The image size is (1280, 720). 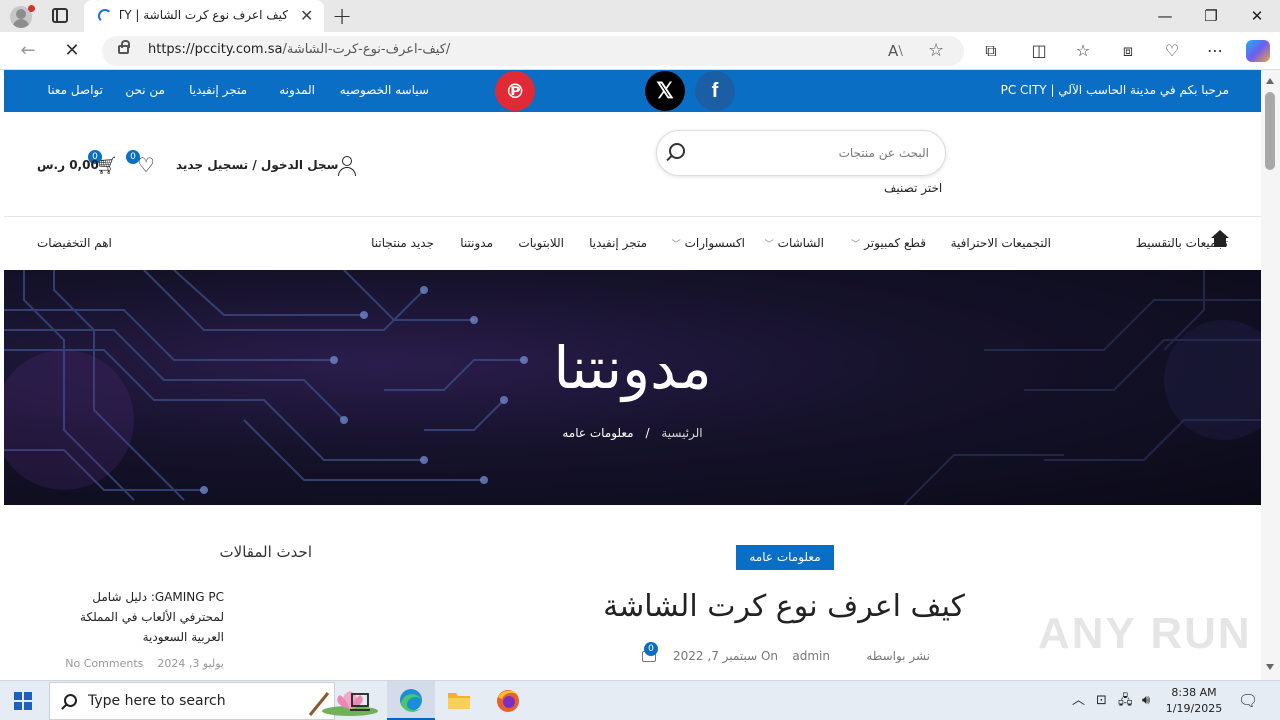 I want to click on tab-title: كيف اعرف نوع كرت الشاشة | PC CITY, so click(x=204, y=15).